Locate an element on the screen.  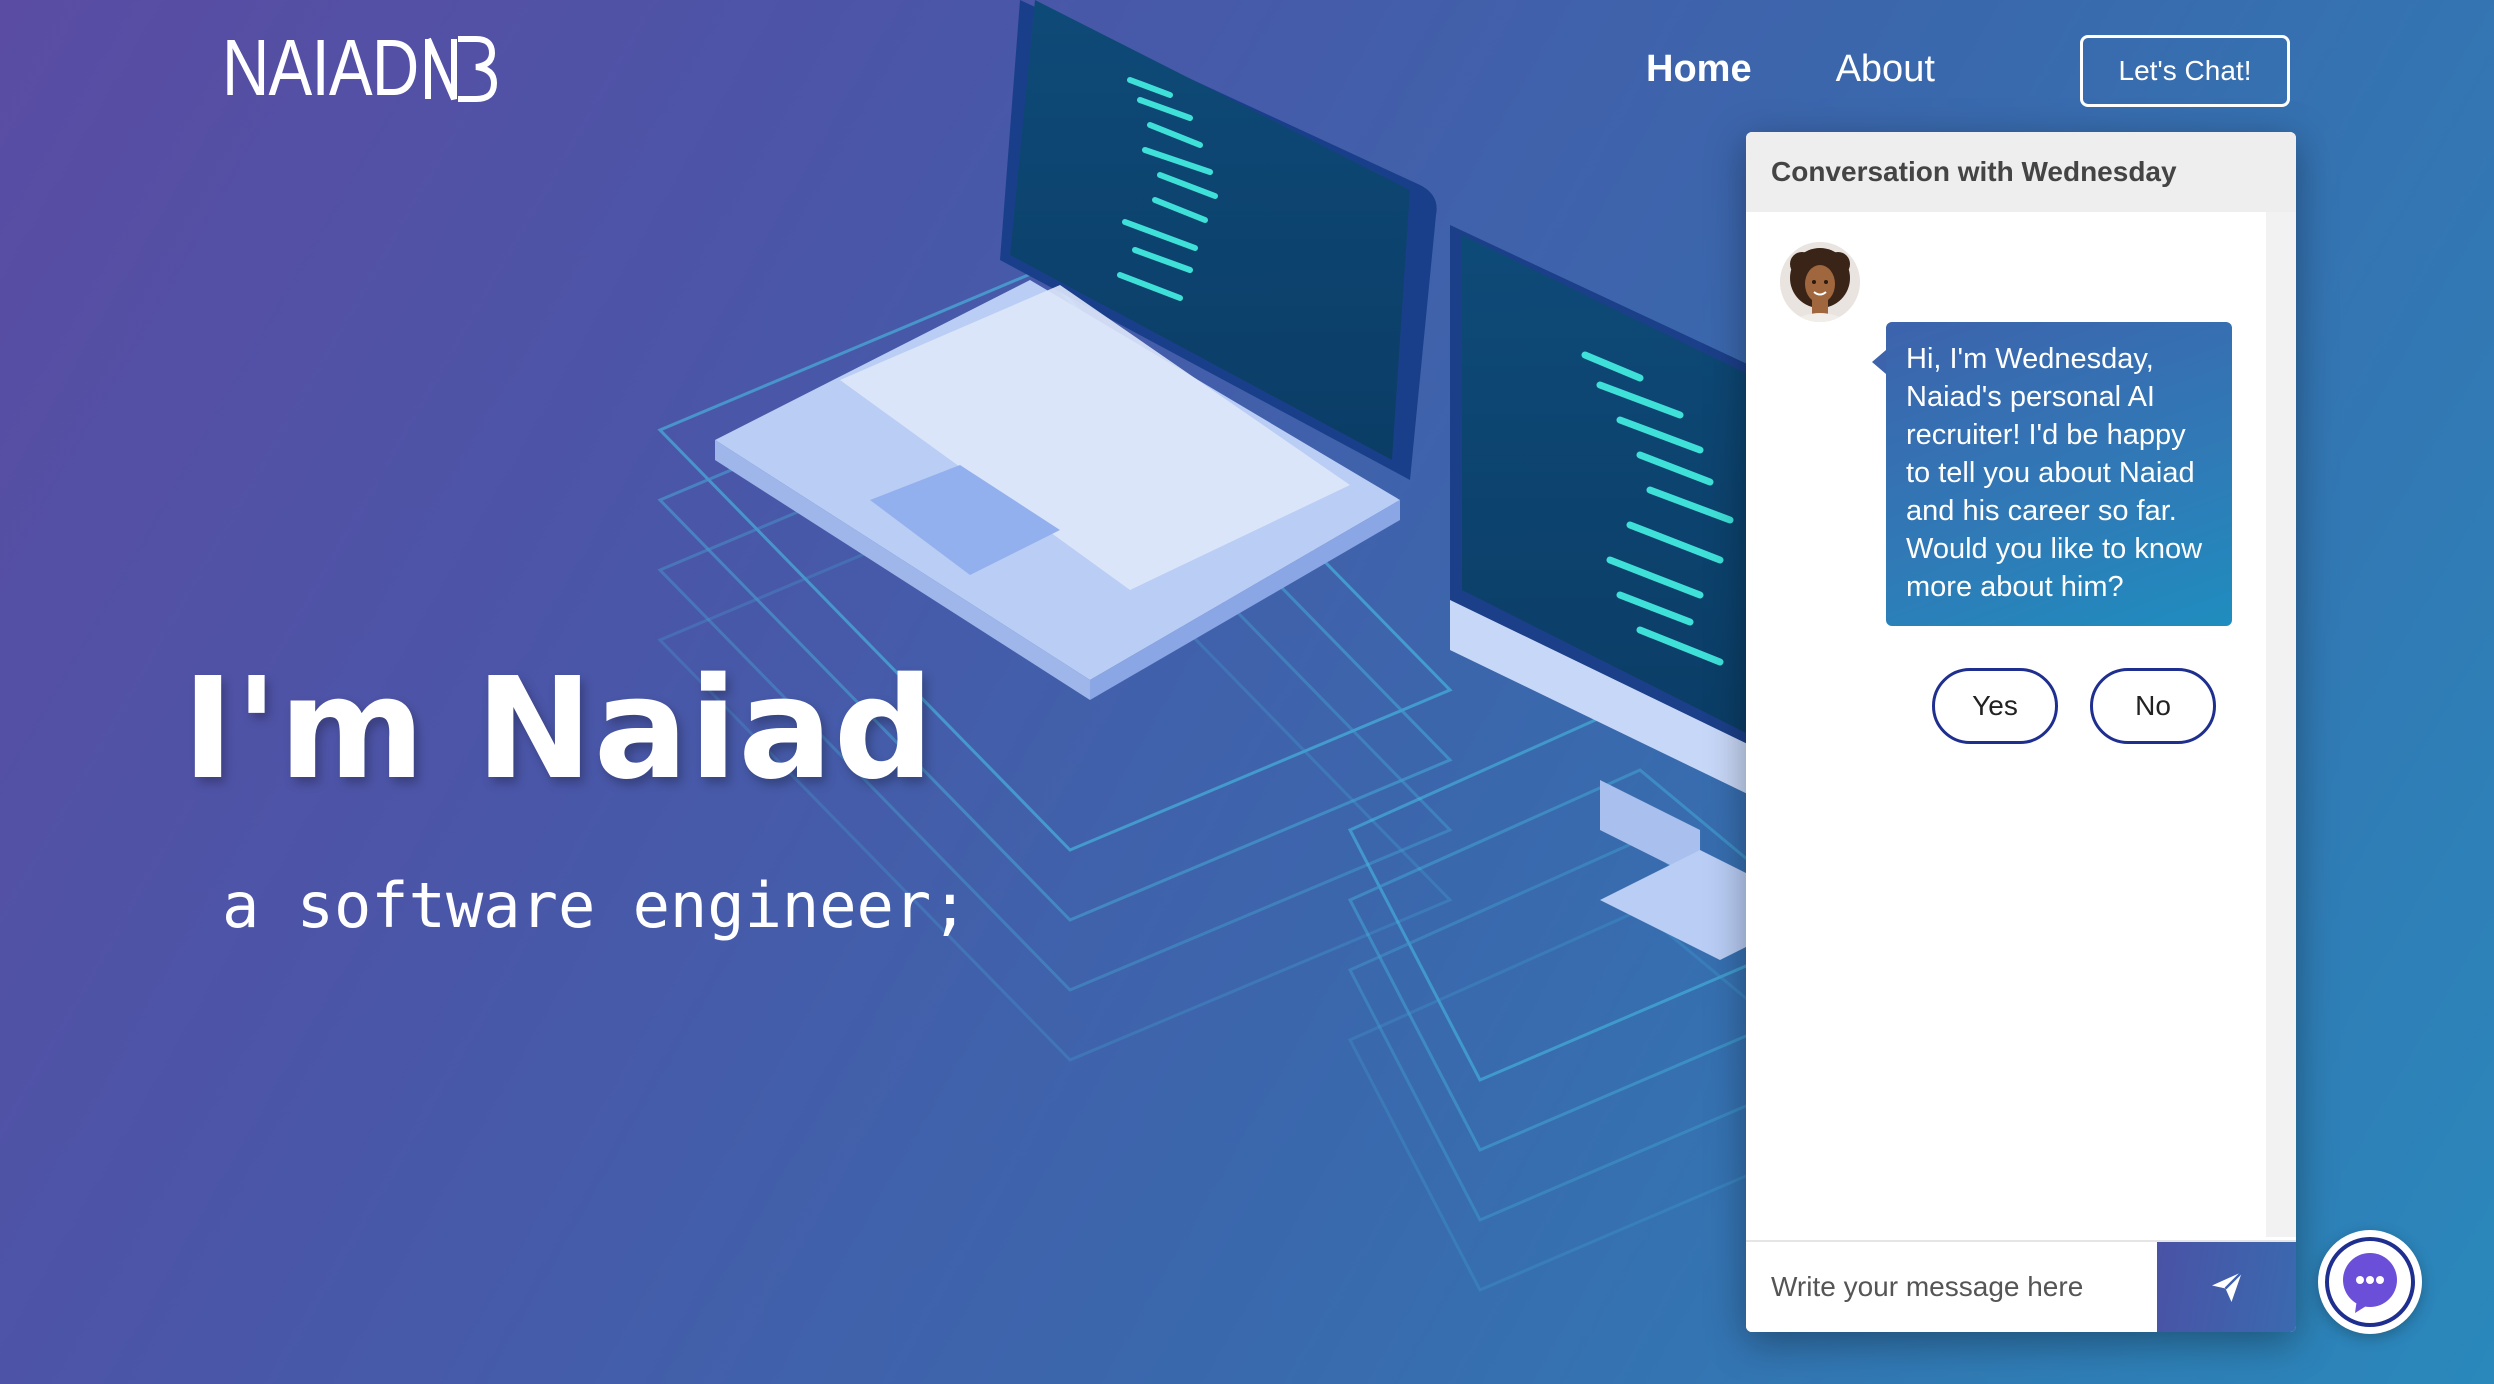
chat-header: Conversation with Wednesday is located at coordinates (2021, 172).